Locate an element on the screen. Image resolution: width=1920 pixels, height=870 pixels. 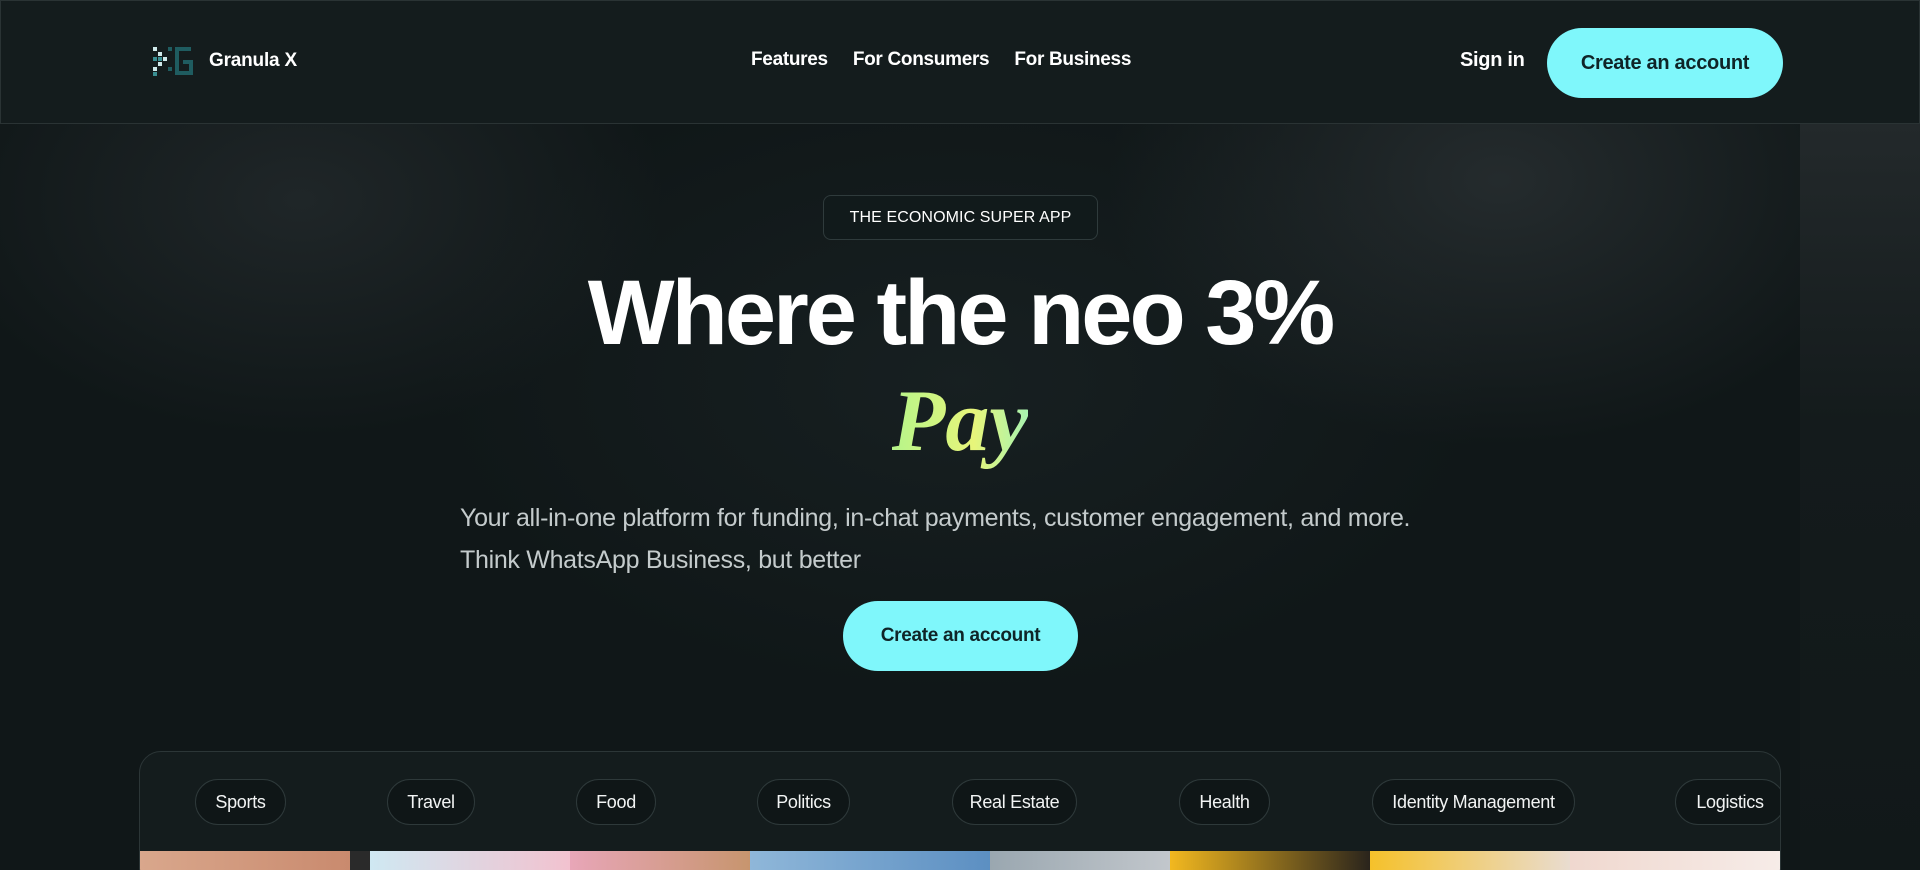
nav-for-consumers: For Consumers is located at coordinates (921, 60).